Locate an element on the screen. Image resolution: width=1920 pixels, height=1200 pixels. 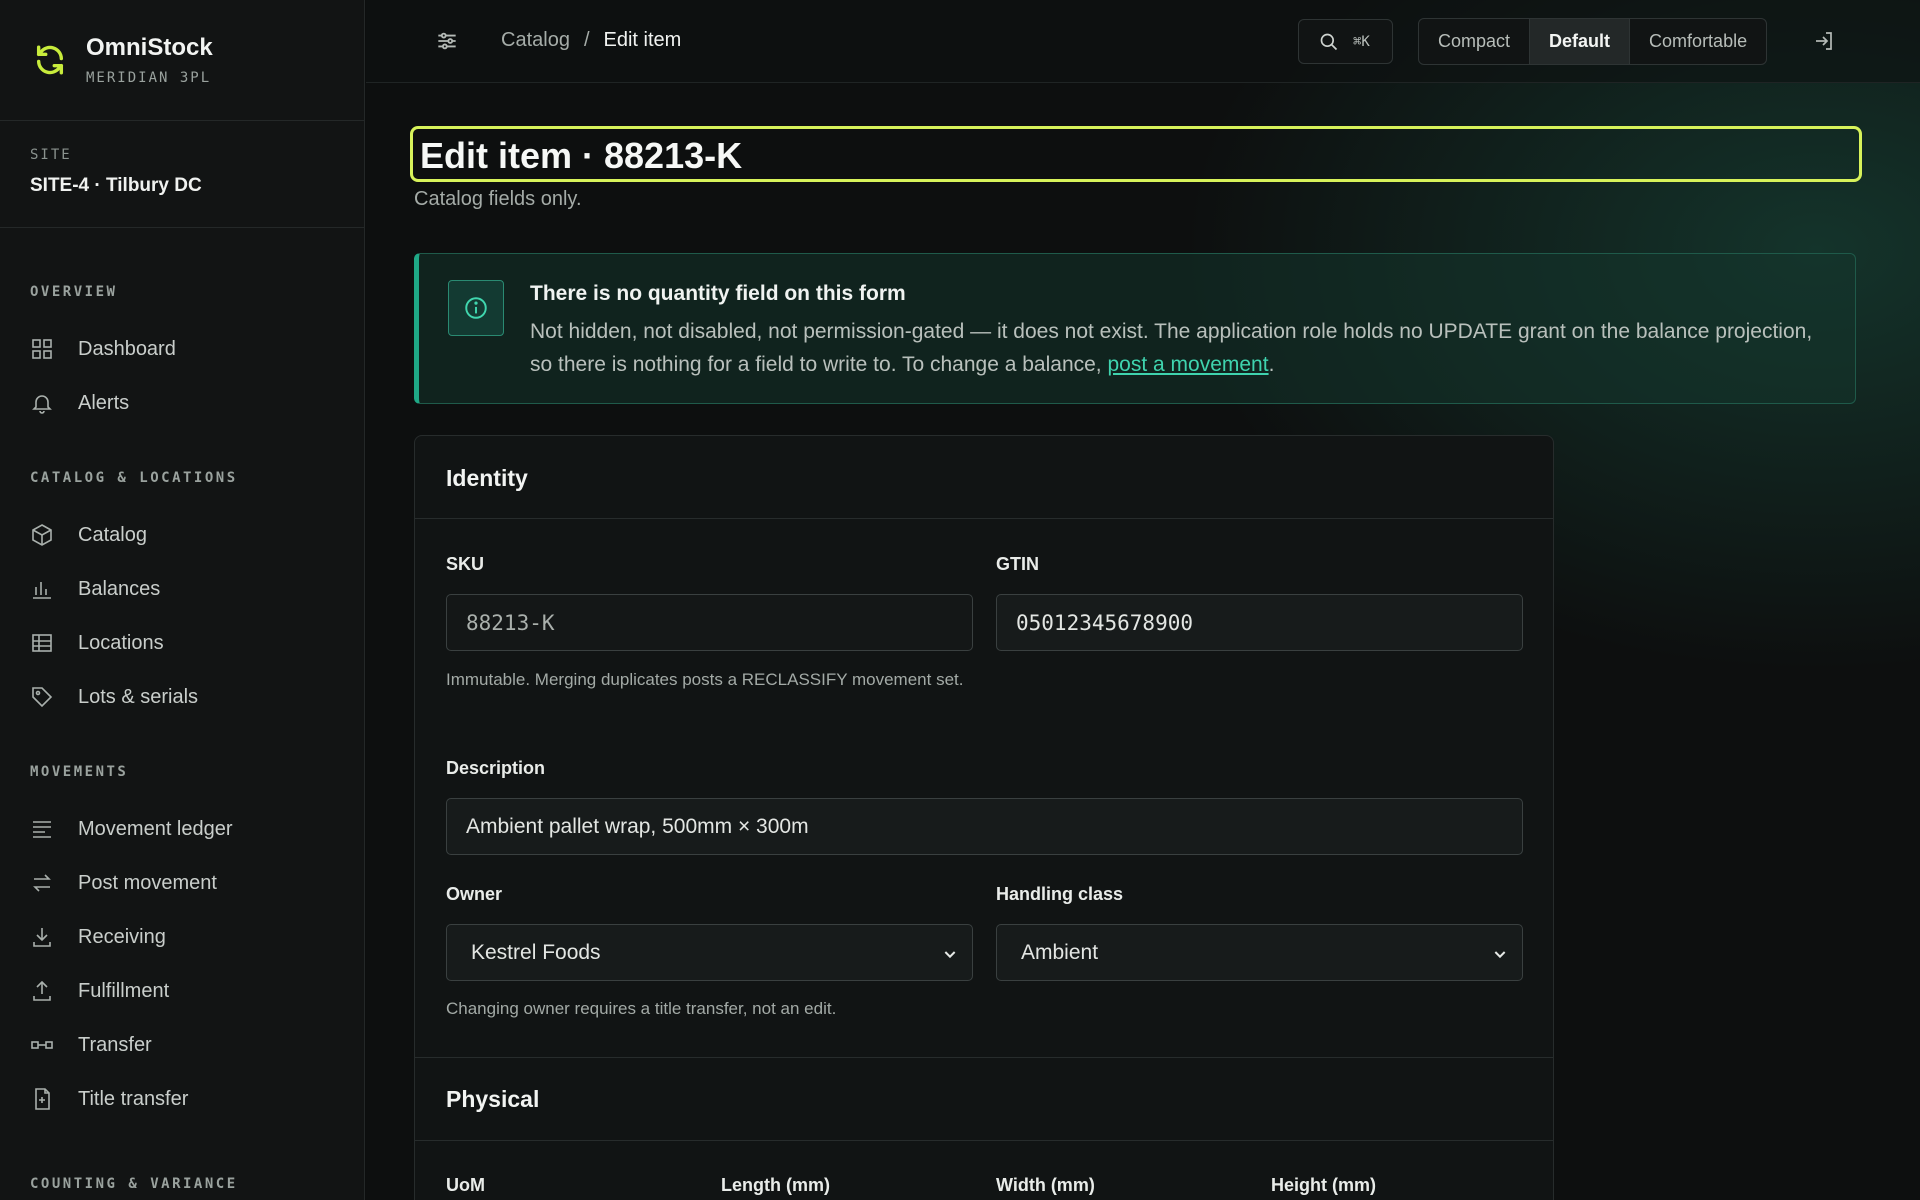
nav-heading-movements: MOVEMENTS is located at coordinates (79, 772).